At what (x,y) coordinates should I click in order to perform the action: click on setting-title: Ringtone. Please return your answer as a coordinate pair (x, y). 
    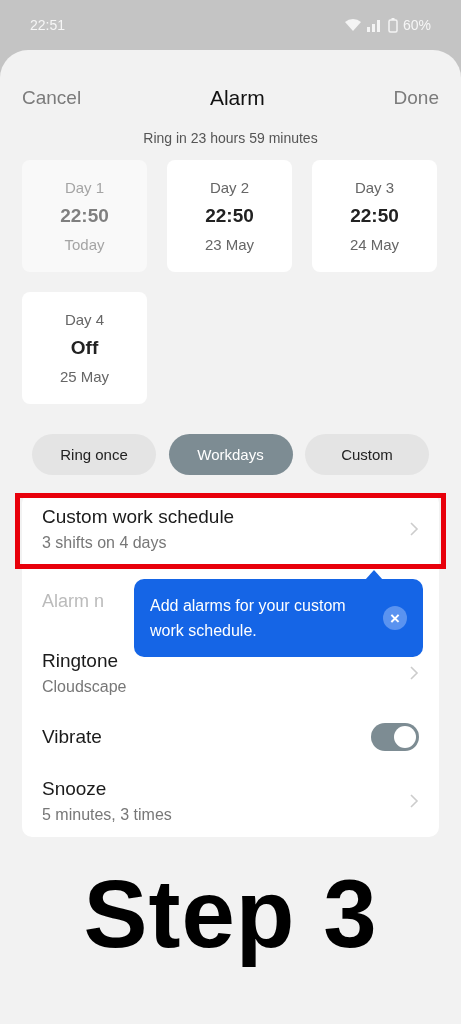
    Looking at the image, I should click on (81, 661).